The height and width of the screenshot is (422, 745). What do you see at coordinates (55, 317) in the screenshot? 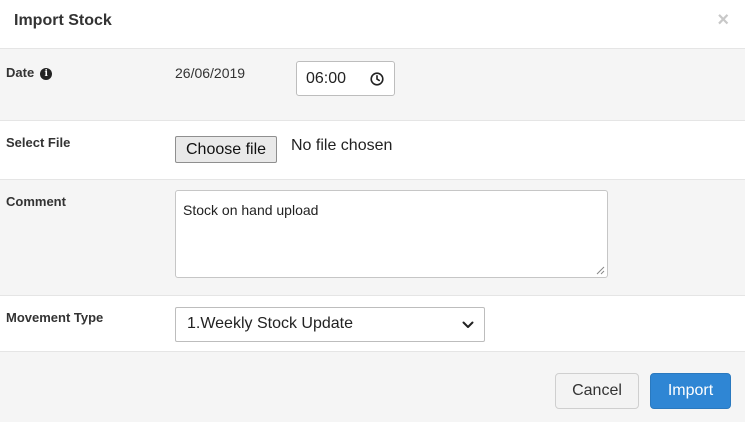
I see `movement-type-label: Movement Type` at bounding box center [55, 317].